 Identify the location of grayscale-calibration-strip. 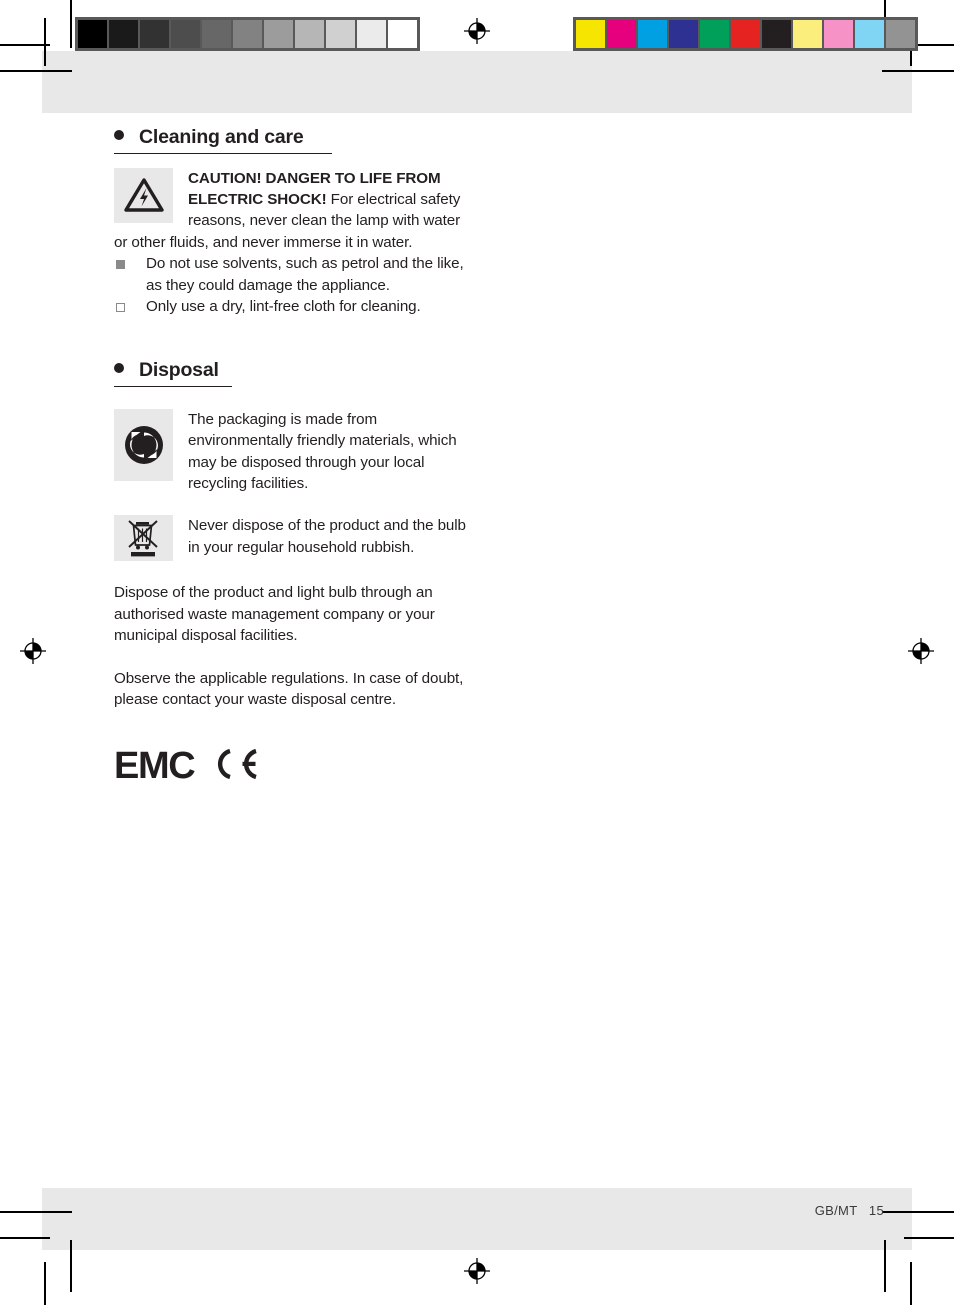
(247, 34).